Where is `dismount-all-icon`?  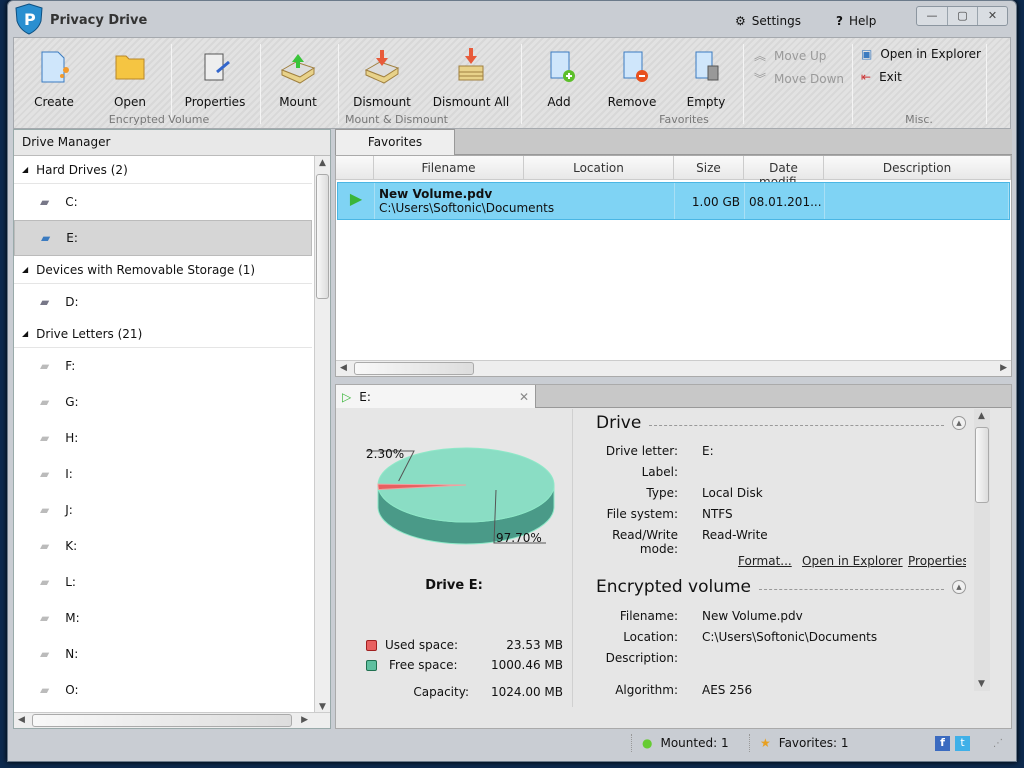
dismount-all-icon is located at coordinates (471, 64).